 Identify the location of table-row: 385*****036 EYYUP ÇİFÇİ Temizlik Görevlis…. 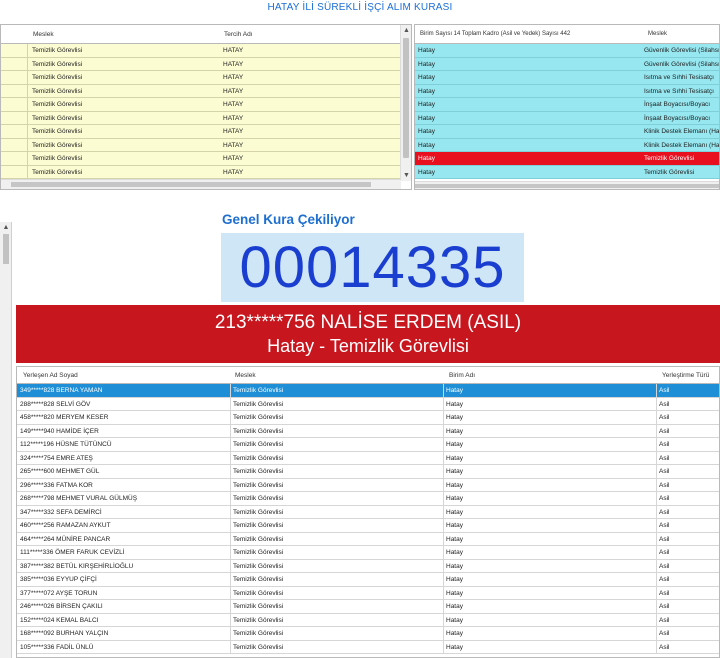
(368, 580).